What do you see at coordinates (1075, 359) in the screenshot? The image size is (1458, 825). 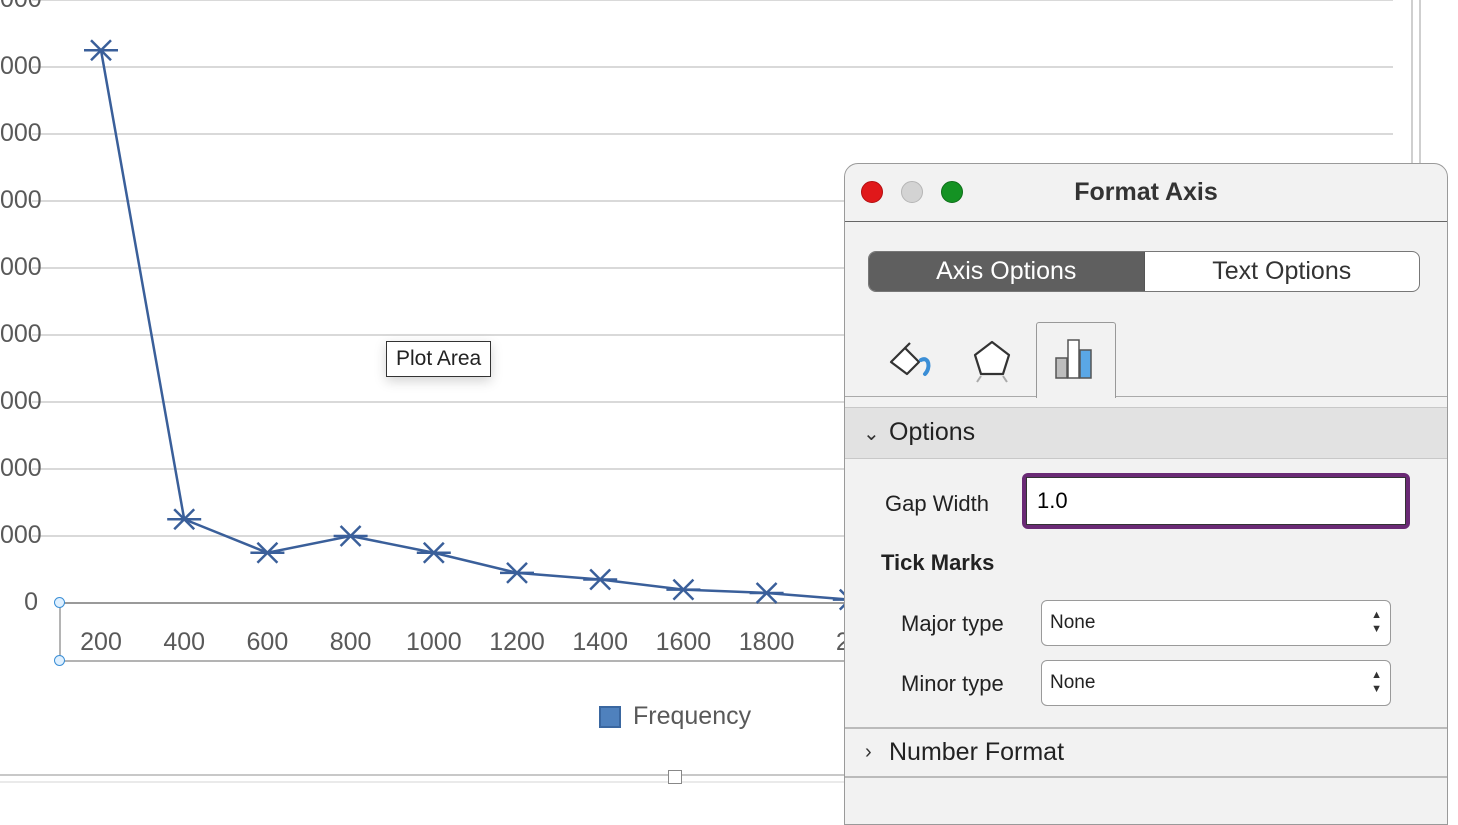 I see `axis-options-bars-icon` at bounding box center [1075, 359].